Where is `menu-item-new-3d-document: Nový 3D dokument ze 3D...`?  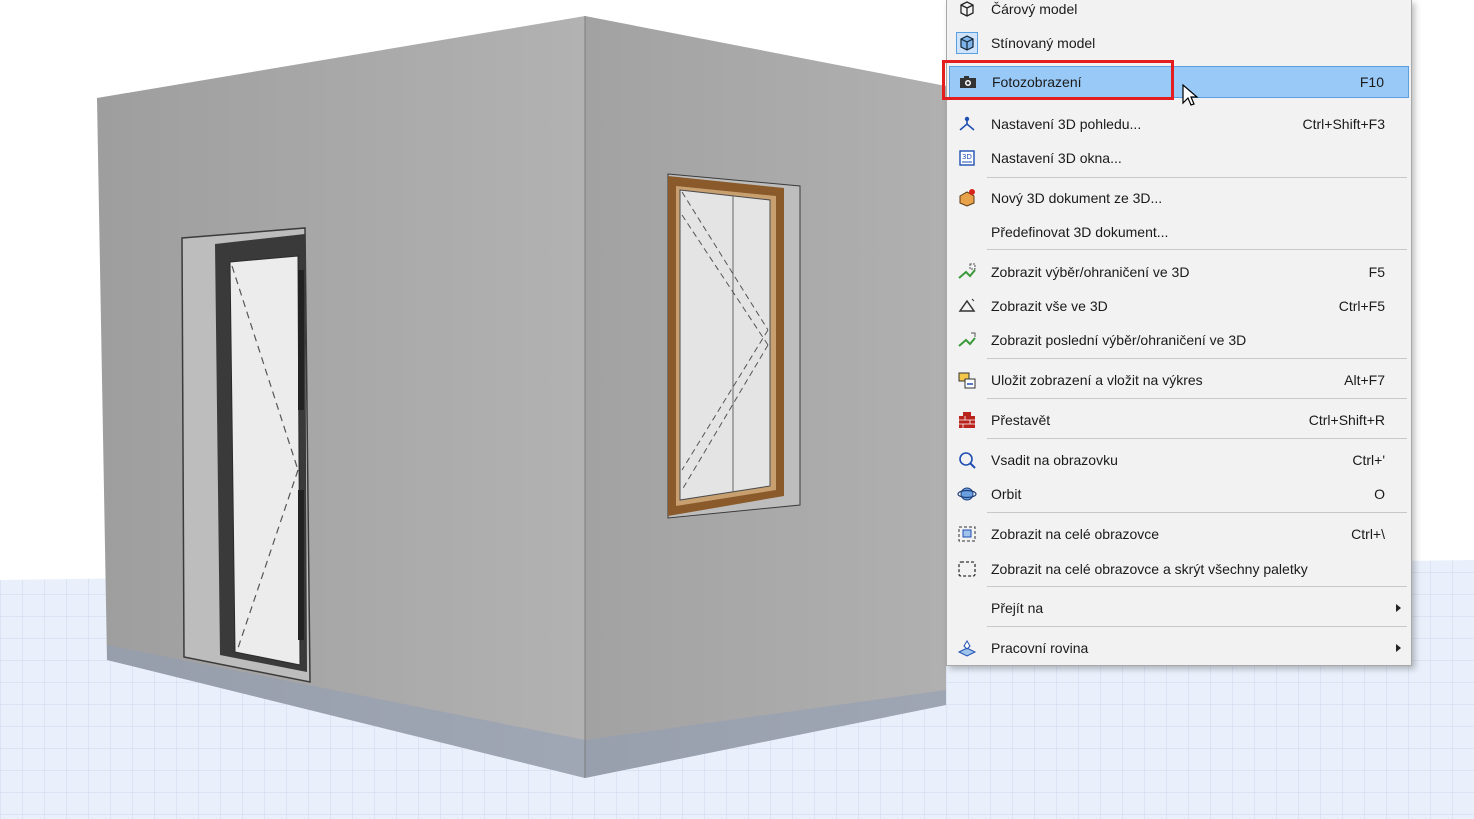
menu-item-new-3d-document: Nový 3D dokument ze 3D... is located at coordinates (1179, 198).